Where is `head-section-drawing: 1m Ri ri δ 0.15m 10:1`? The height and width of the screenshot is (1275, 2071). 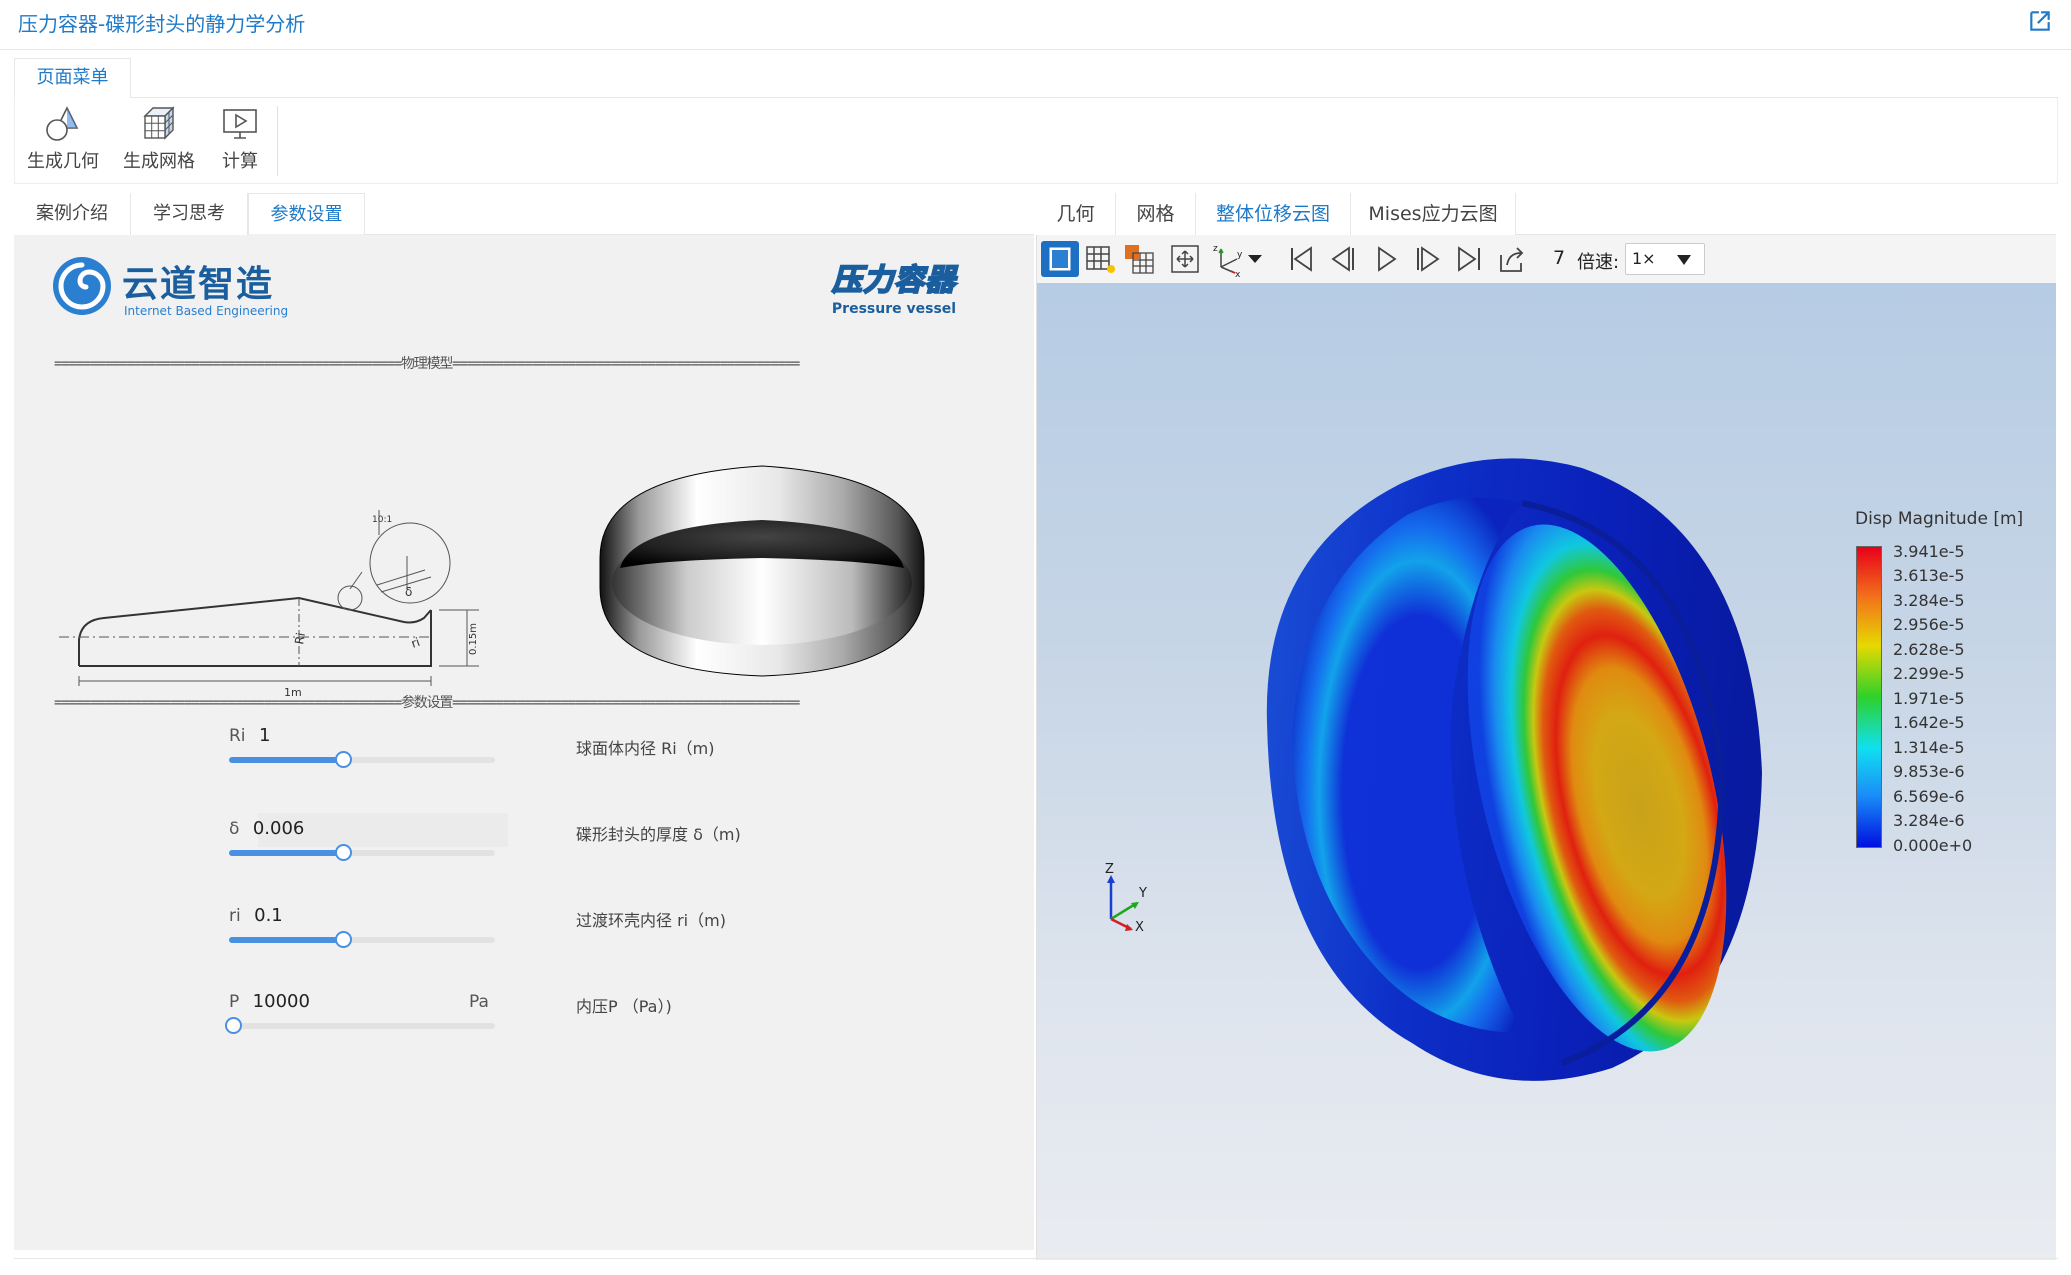
head-section-drawing: 1m Ri ri δ 0.15m 10:1 is located at coordinates (269, 604).